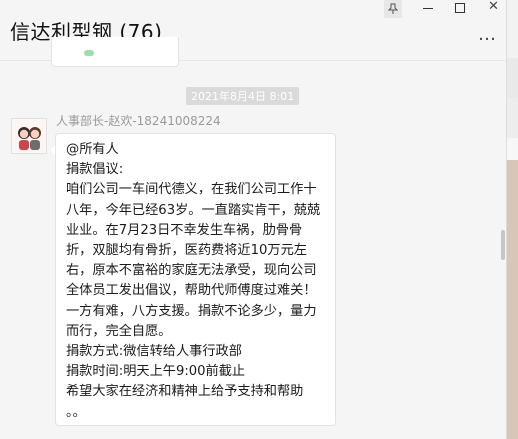 The width and height of the screenshot is (518, 439). What do you see at coordinates (393, 9) in the screenshot?
I see `pin-icon` at bounding box center [393, 9].